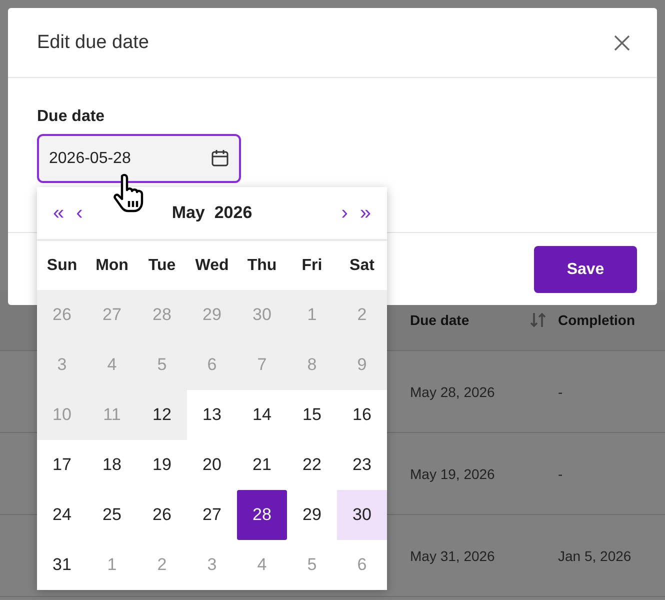 Image resolution: width=665 pixels, height=600 pixels. Describe the element at coordinates (452, 556) in the screenshot. I see `table-cell: May 31, 2026` at that location.